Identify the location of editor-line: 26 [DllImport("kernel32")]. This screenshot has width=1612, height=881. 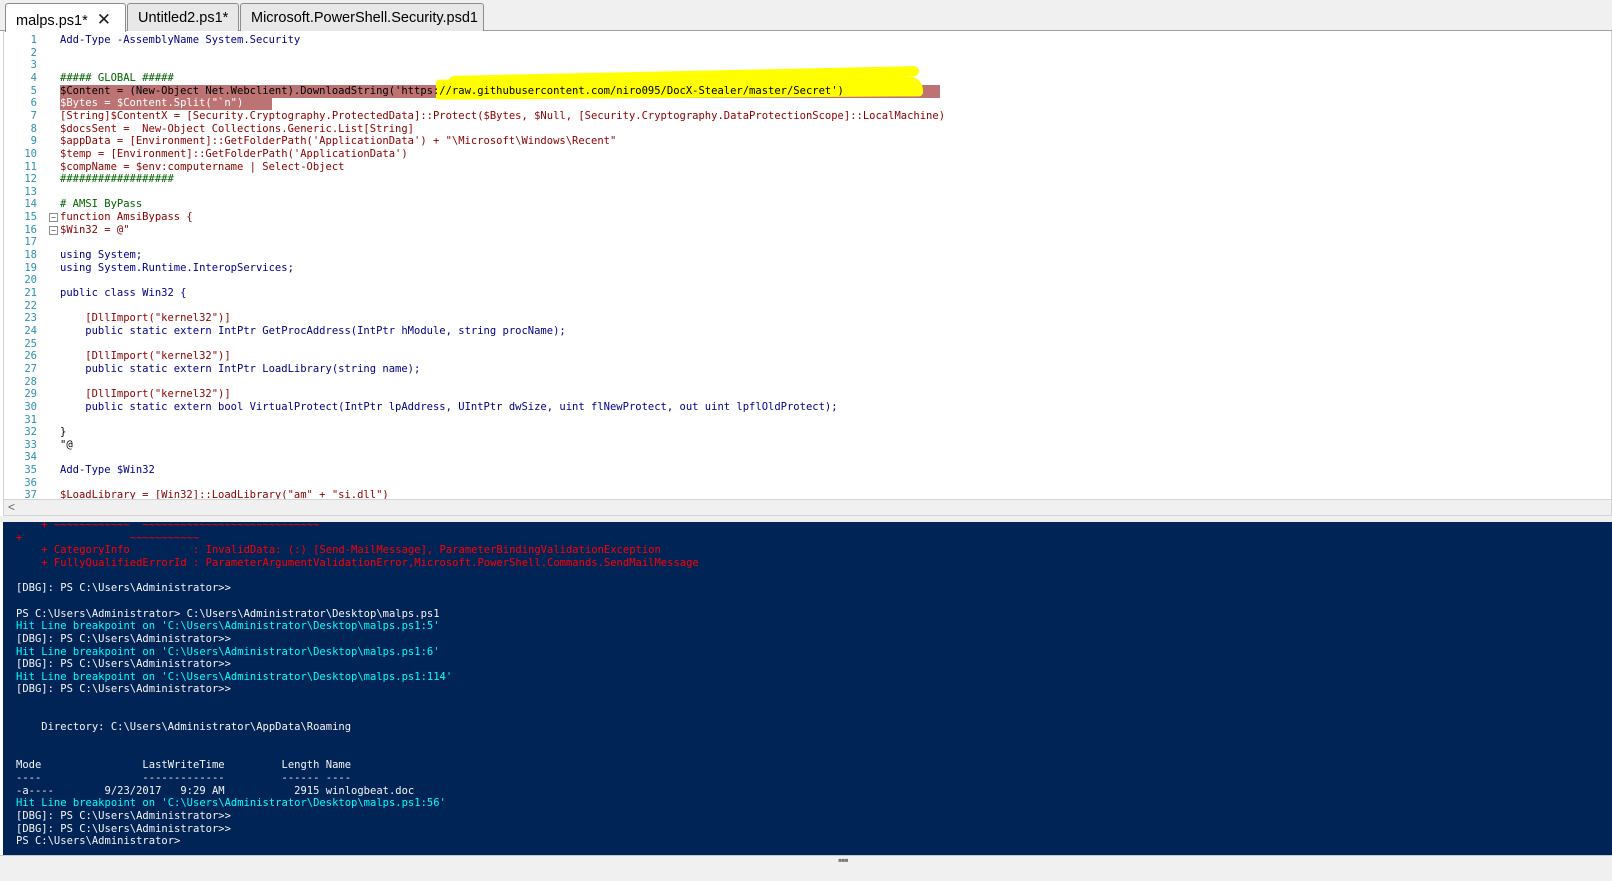
(804, 356).